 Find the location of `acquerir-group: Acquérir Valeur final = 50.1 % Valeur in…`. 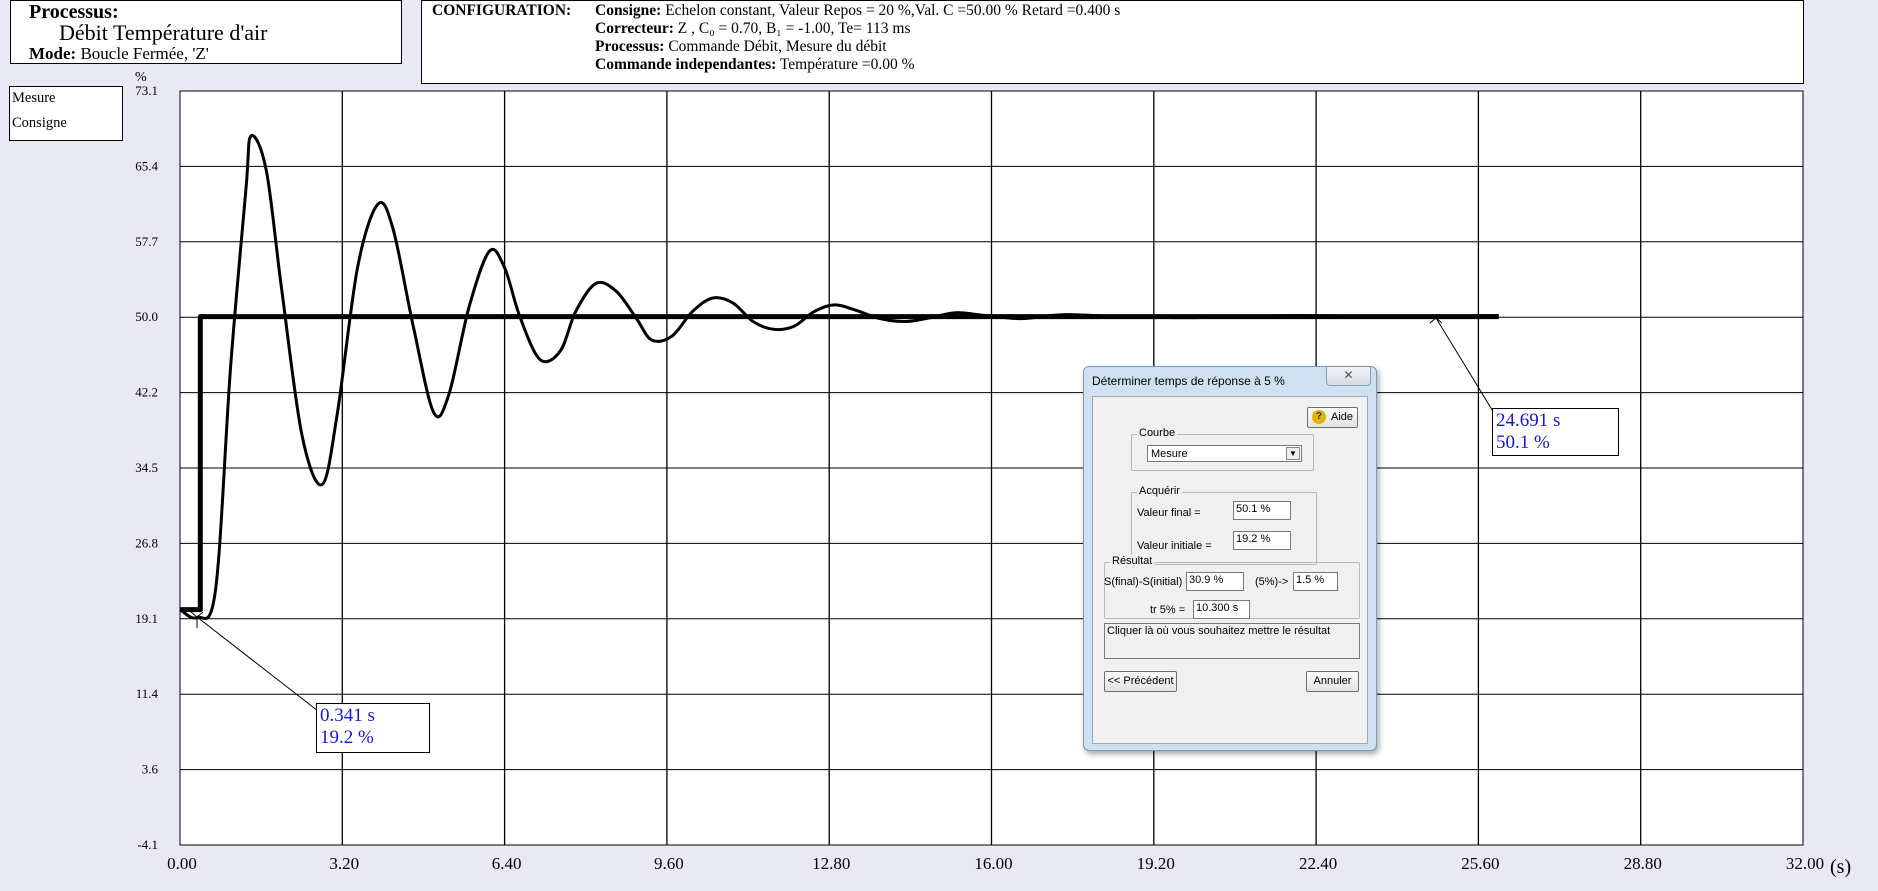

acquerir-group: Acquérir Valeur final = 50.1 % Valeur in… is located at coordinates (1224, 525).